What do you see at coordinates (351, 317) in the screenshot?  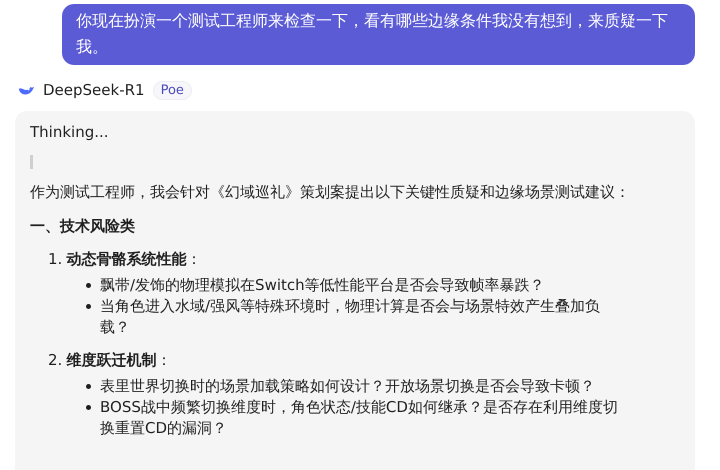 I see `bullet-text: 当角色进入水域/强风等特殊环境时，物理计算是否会与场景特效产生叠加负载？` at bounding box center [351, 317].